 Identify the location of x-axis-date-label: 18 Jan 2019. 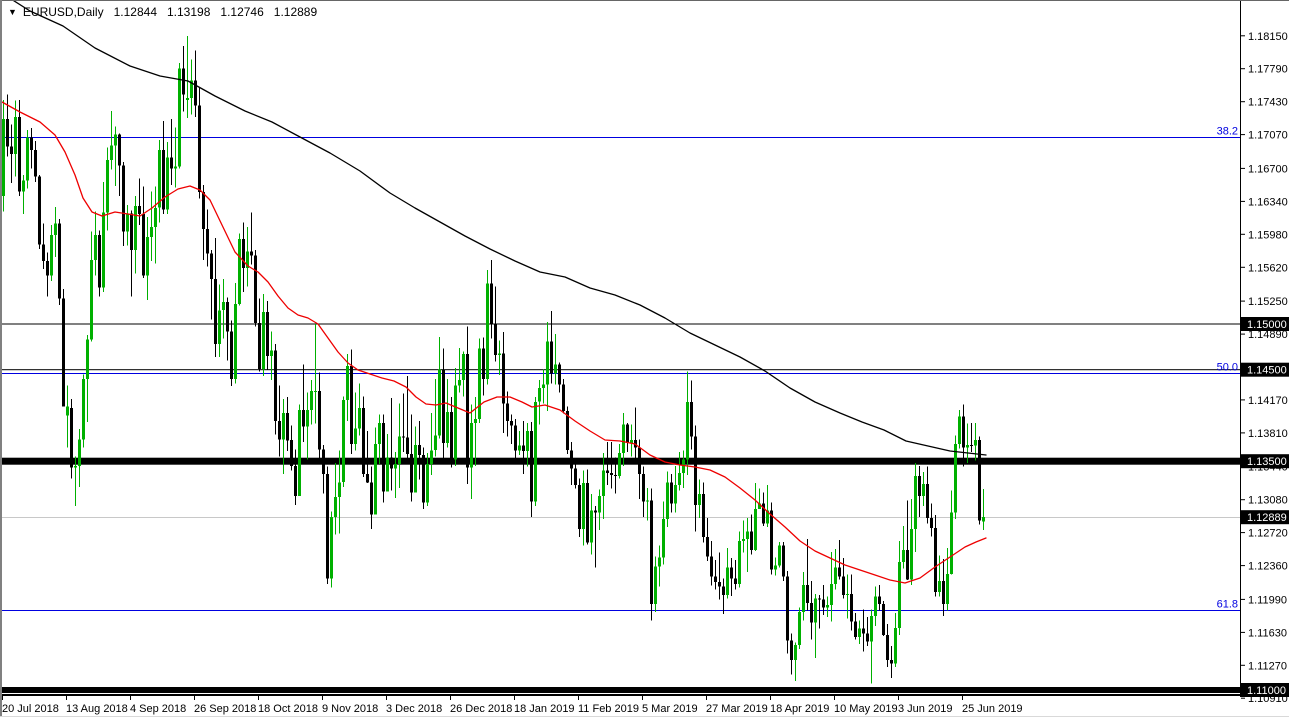
(544, 709).